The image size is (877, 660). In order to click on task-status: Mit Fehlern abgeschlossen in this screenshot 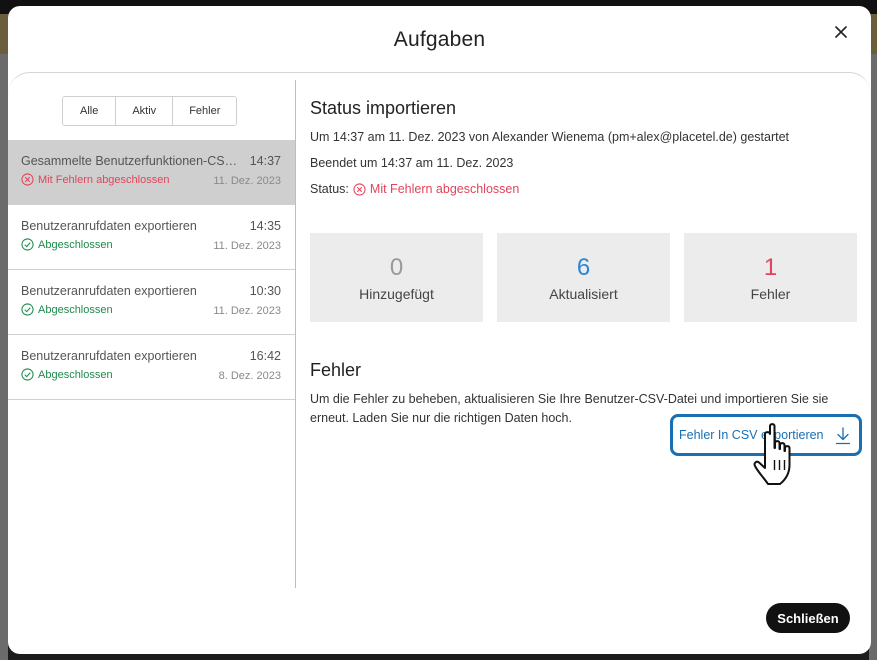, I will do `click(95, 179)`.